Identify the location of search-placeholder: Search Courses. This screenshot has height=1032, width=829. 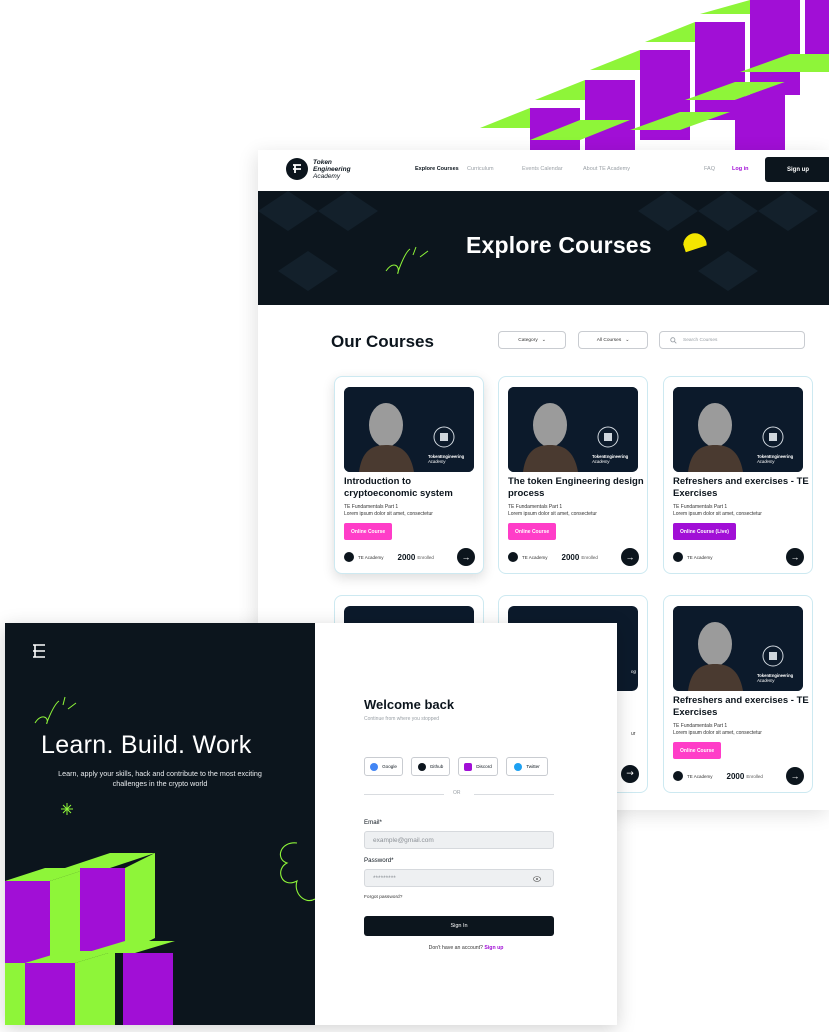
(700, 340).